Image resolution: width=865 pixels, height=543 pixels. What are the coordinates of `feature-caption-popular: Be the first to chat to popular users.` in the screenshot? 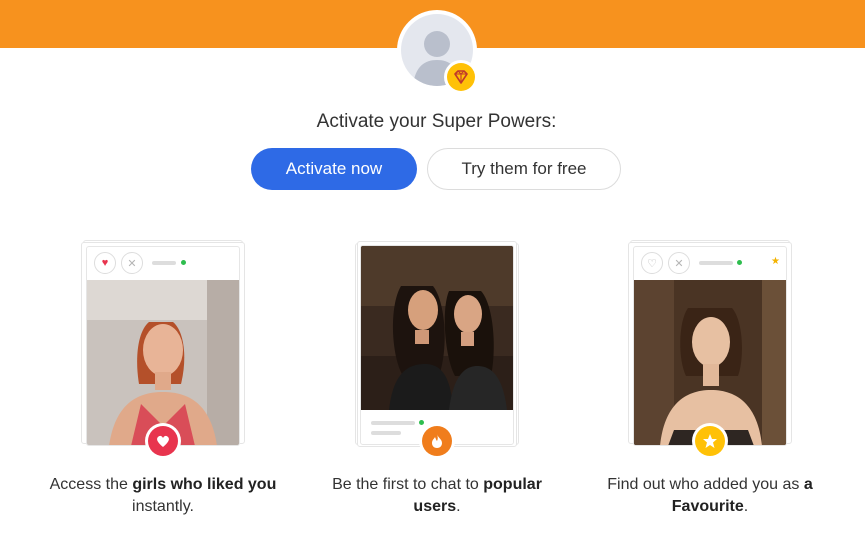 It's located at (437, 495).